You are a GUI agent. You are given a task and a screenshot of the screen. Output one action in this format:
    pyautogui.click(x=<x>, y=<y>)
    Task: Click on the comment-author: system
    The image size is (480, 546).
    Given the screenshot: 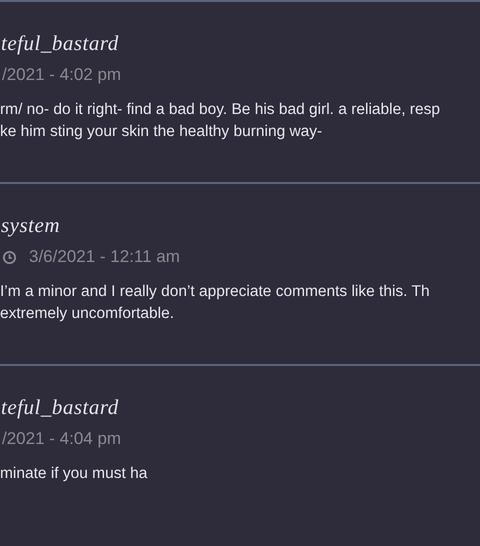 What is the action you would take?
    pyautogui.click(x=30, y=225)
    